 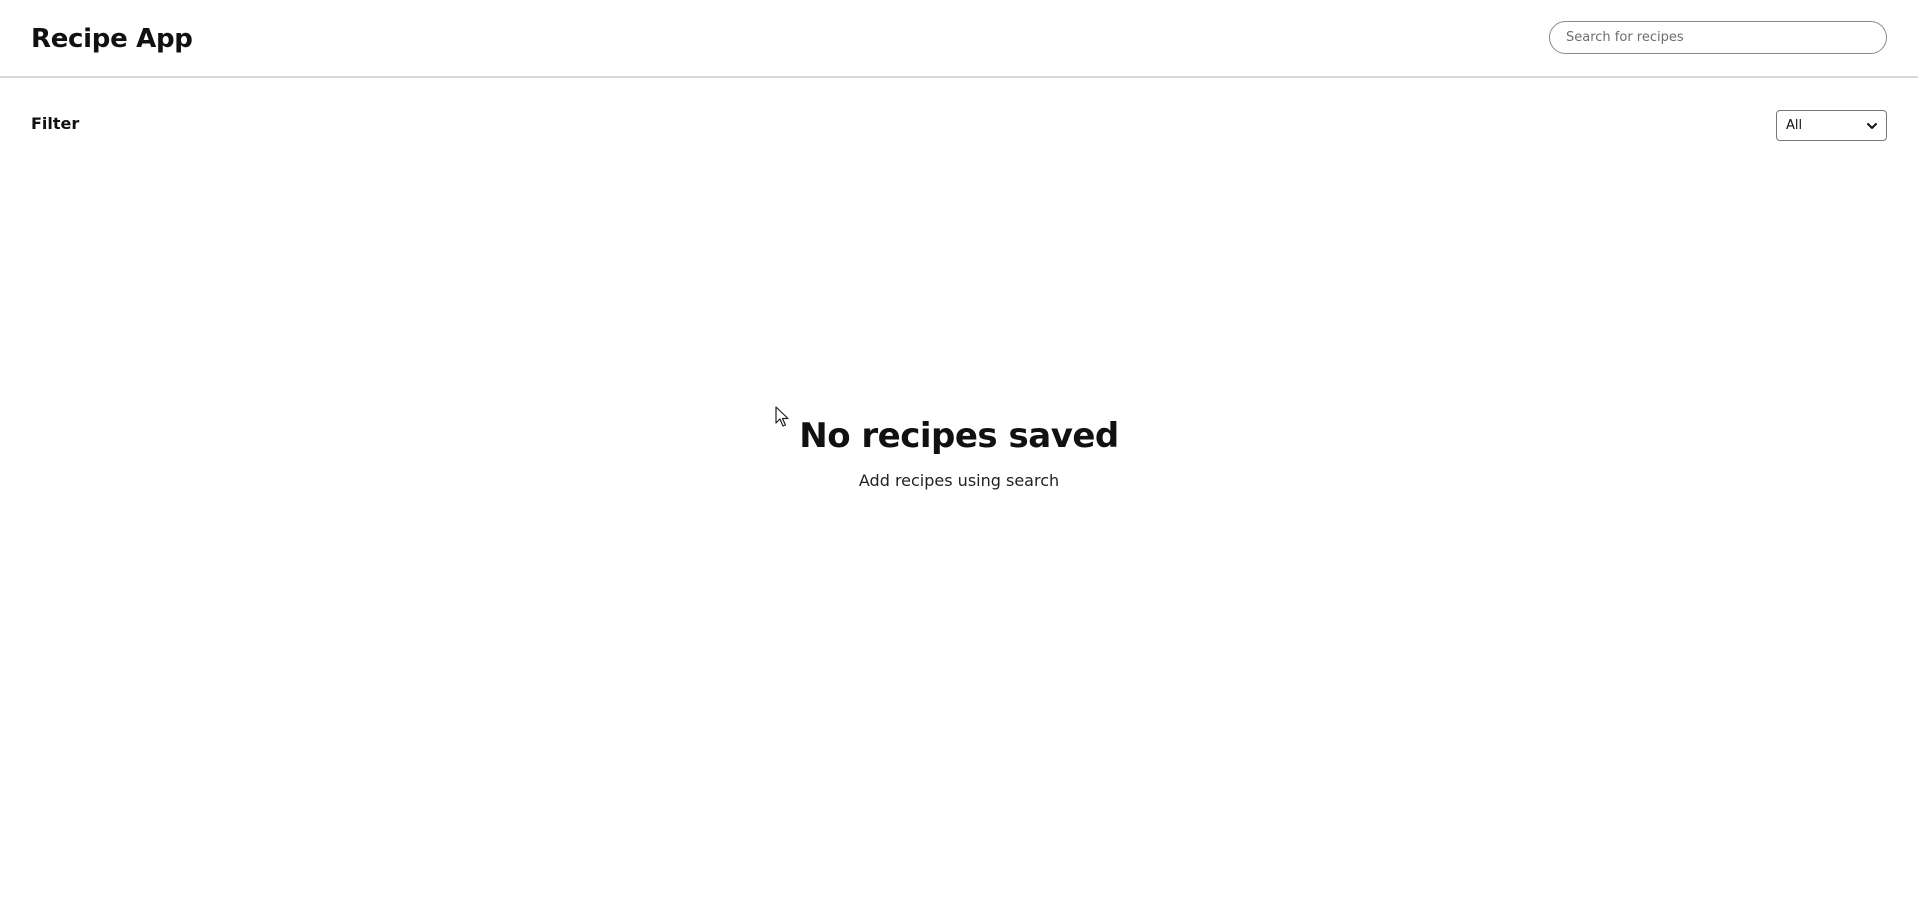 What do you see at coordinates (782, 416) in the screenshot?
I see `mouse-pointer-icon` at bounding box center [782, 416].